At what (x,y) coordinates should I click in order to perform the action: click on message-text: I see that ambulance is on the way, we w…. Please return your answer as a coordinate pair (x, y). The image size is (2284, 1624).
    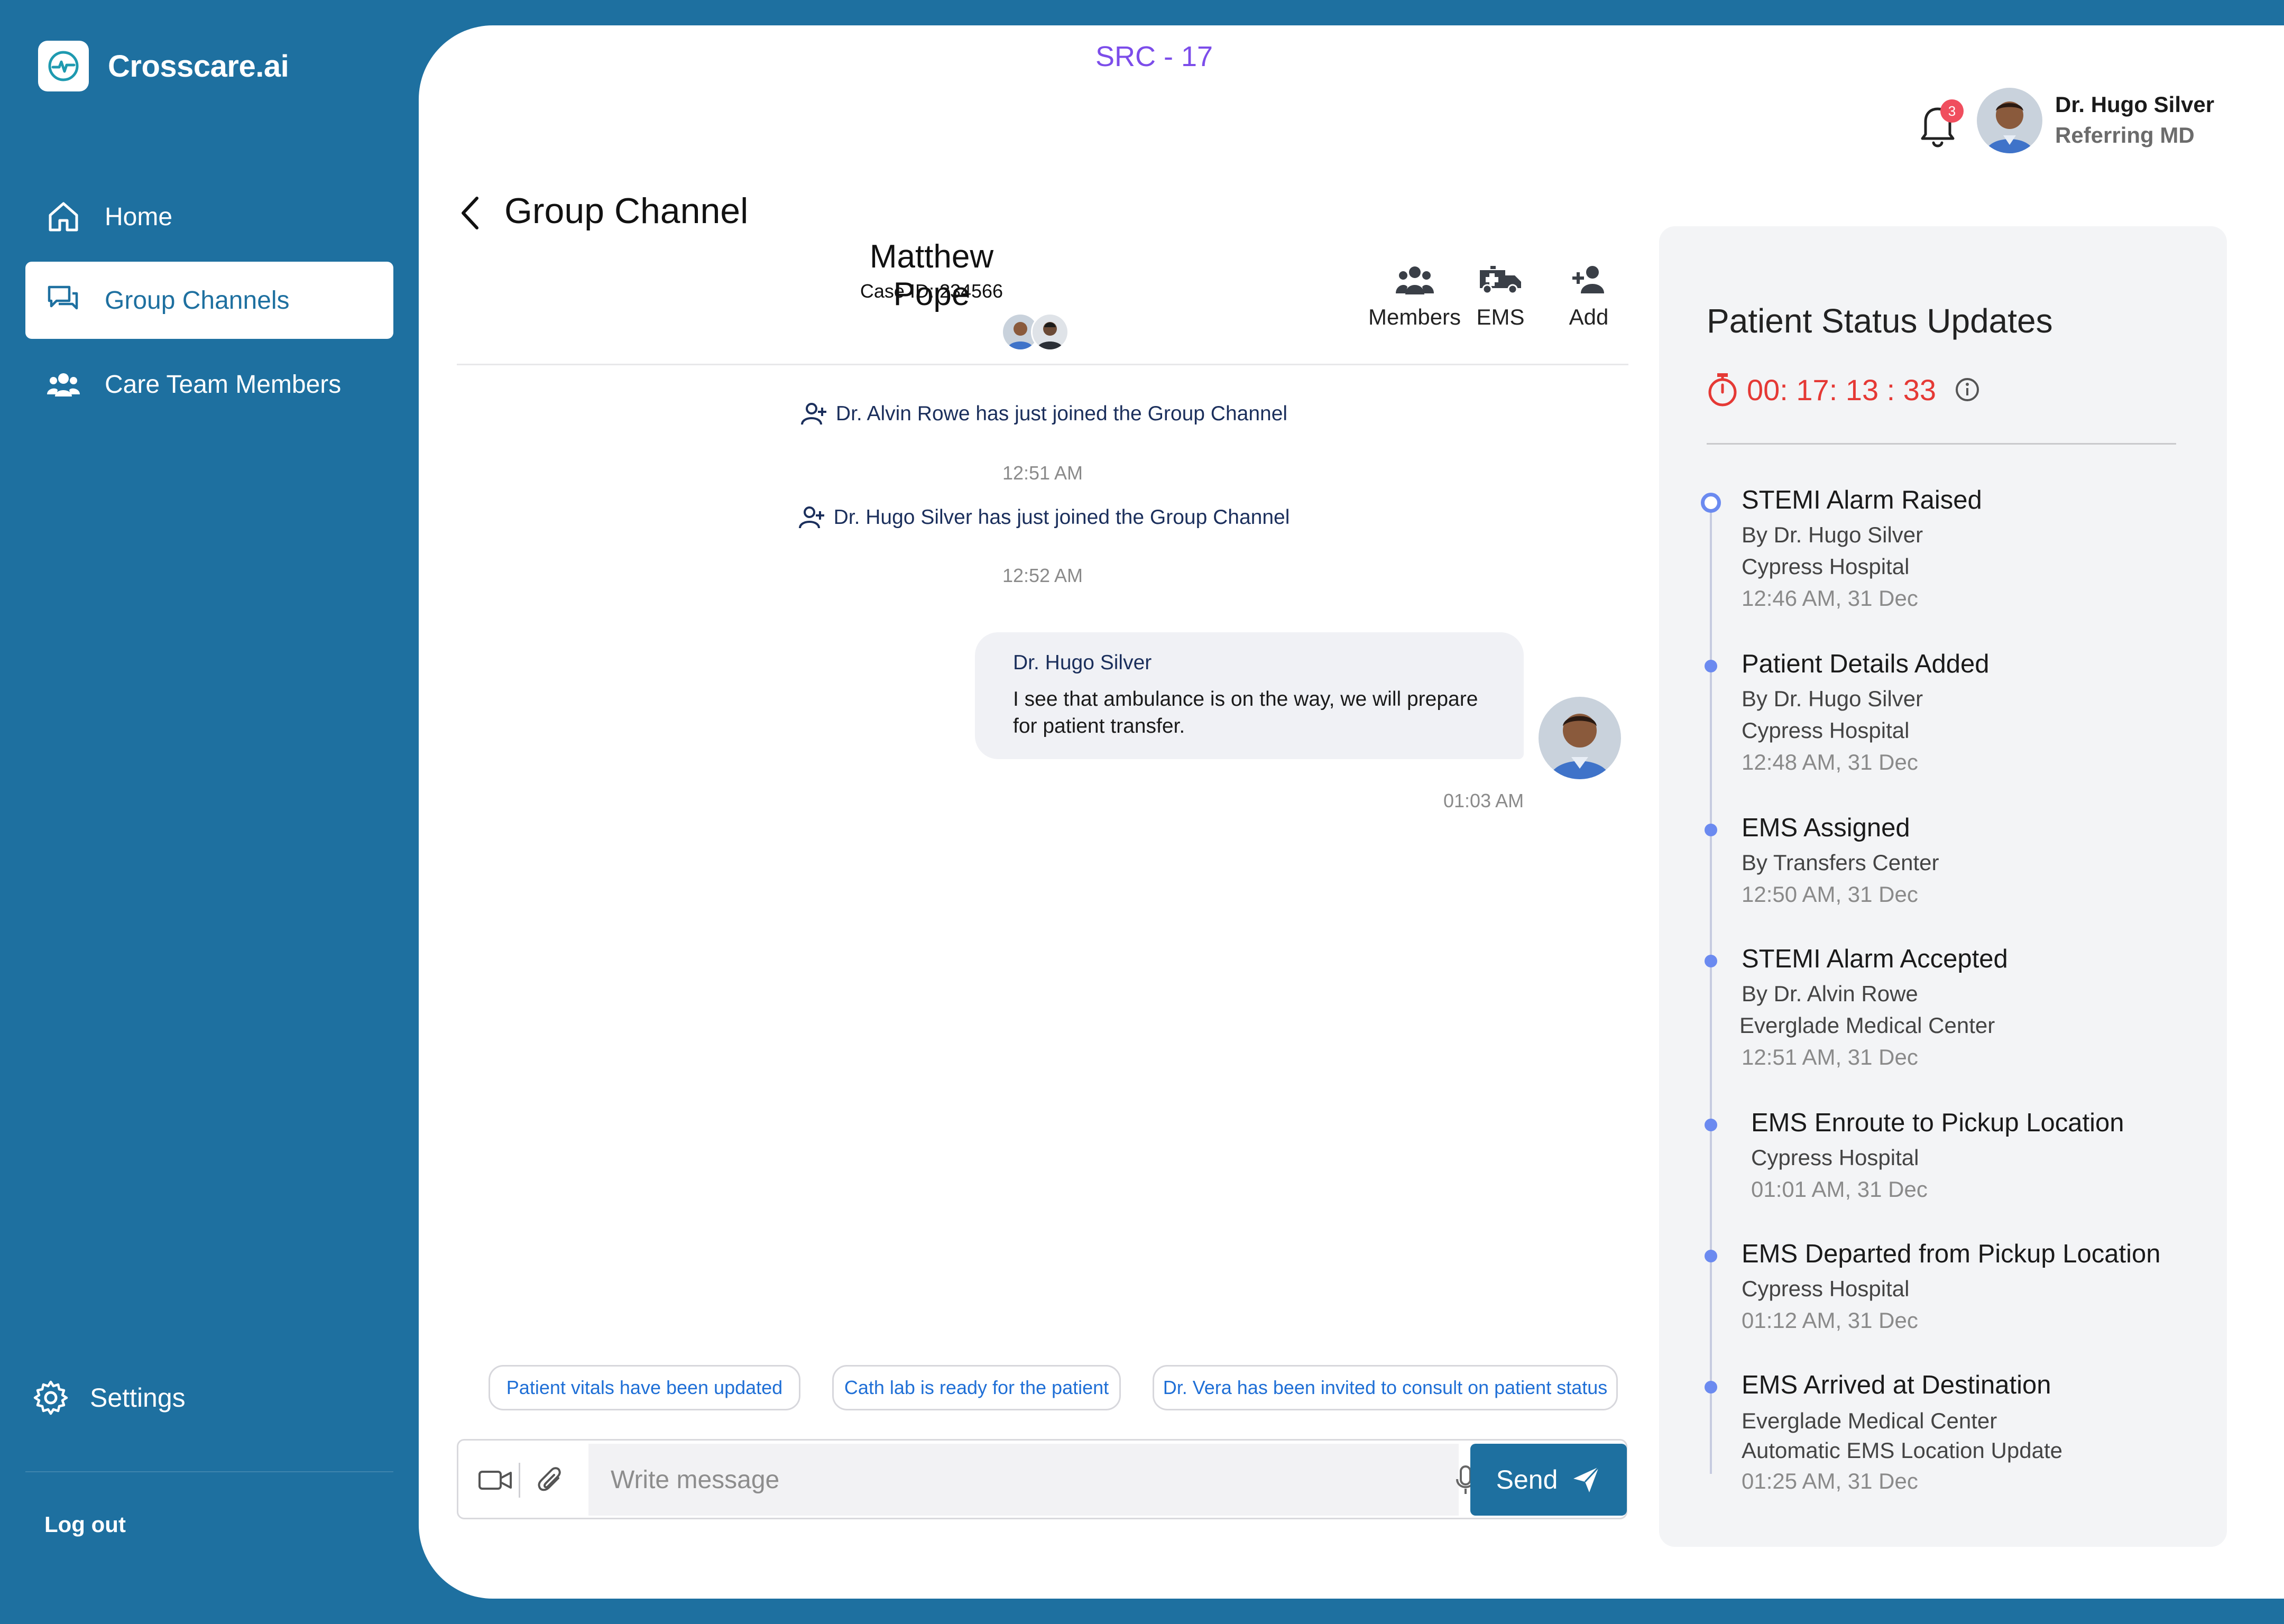
    Looking at the image, I should click on (1245, 712).